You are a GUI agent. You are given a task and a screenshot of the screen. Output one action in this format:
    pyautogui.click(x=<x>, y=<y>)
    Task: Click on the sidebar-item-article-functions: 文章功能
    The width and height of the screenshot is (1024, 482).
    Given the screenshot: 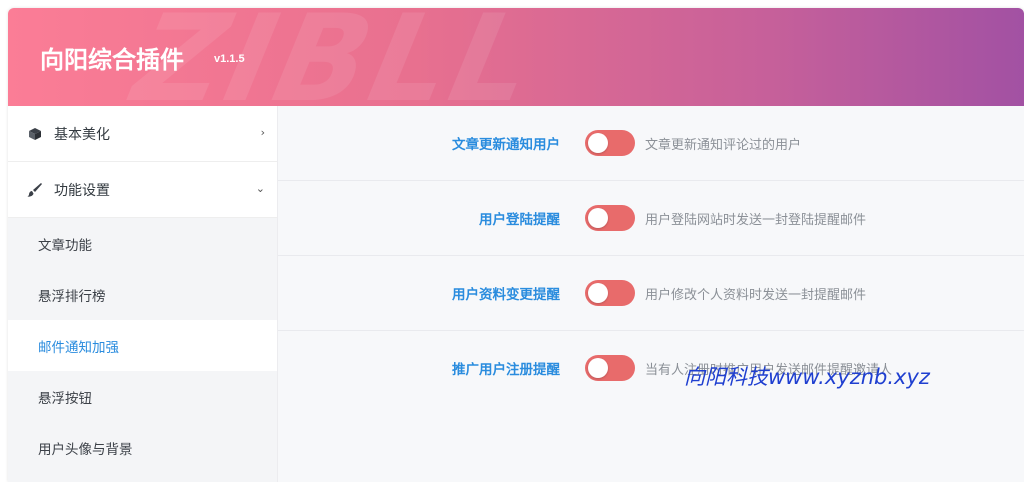 What is the action you would take?
    pyautogui.click(x=142, y=243)
    